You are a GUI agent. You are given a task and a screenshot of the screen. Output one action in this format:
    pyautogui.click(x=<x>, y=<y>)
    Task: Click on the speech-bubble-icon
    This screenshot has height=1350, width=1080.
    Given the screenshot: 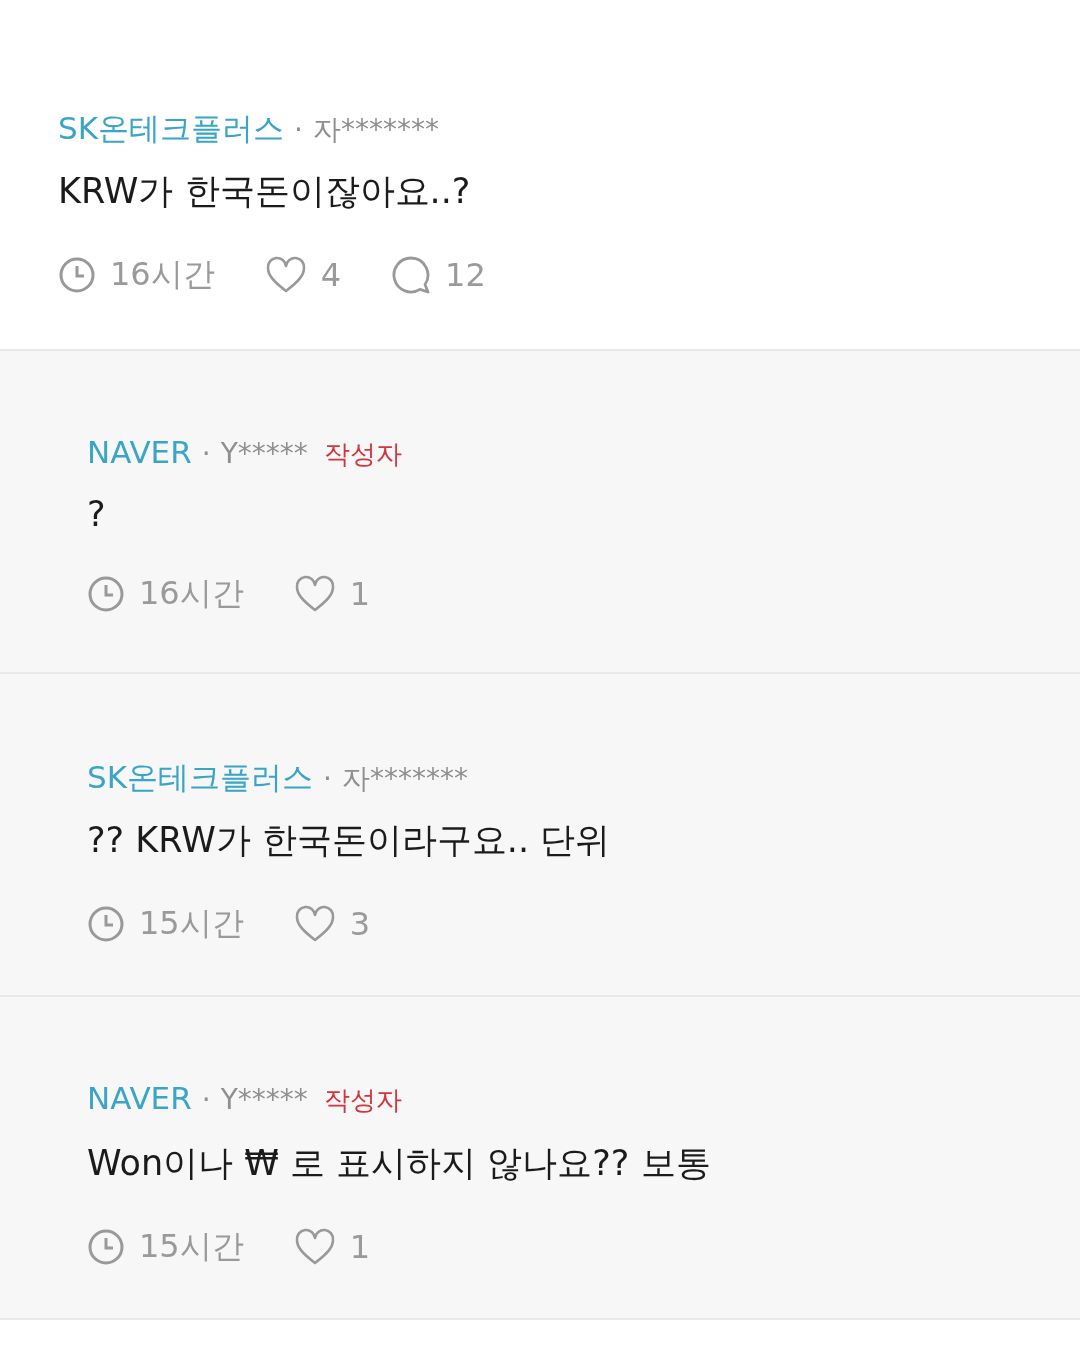 What is the action you would take?
    pyautogui.click(x=411, y=275)
    